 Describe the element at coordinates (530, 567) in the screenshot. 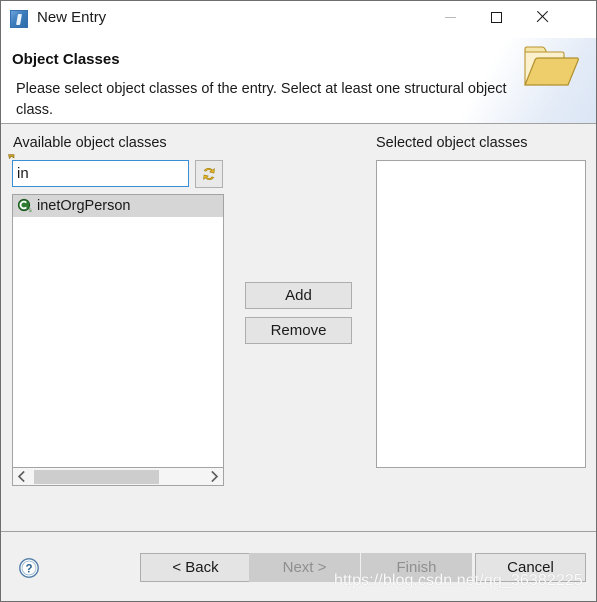

I see `cancel-button: Cancel` at that location.